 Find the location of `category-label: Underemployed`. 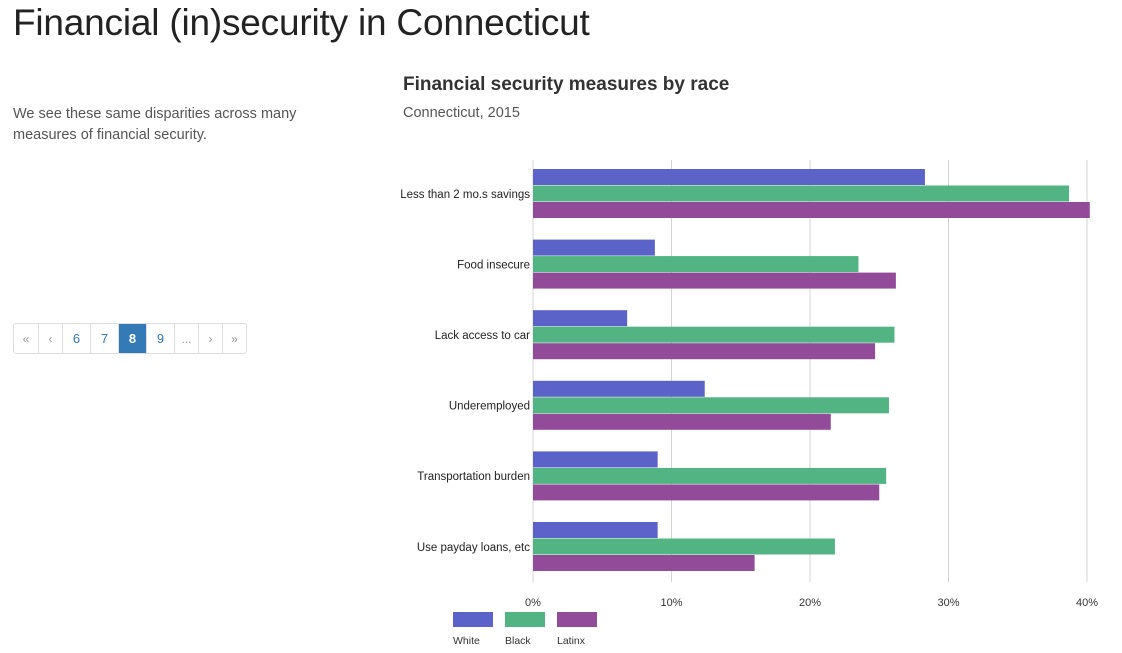

category-label: Underemployed is located at coordinates (489, 407).